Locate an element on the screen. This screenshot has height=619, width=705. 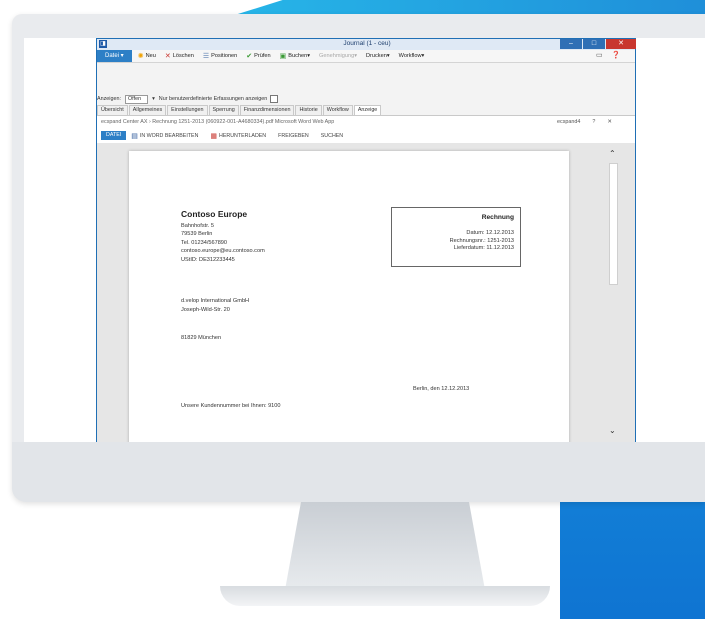
filter-select: Offen is located at coordinates (136, 99).